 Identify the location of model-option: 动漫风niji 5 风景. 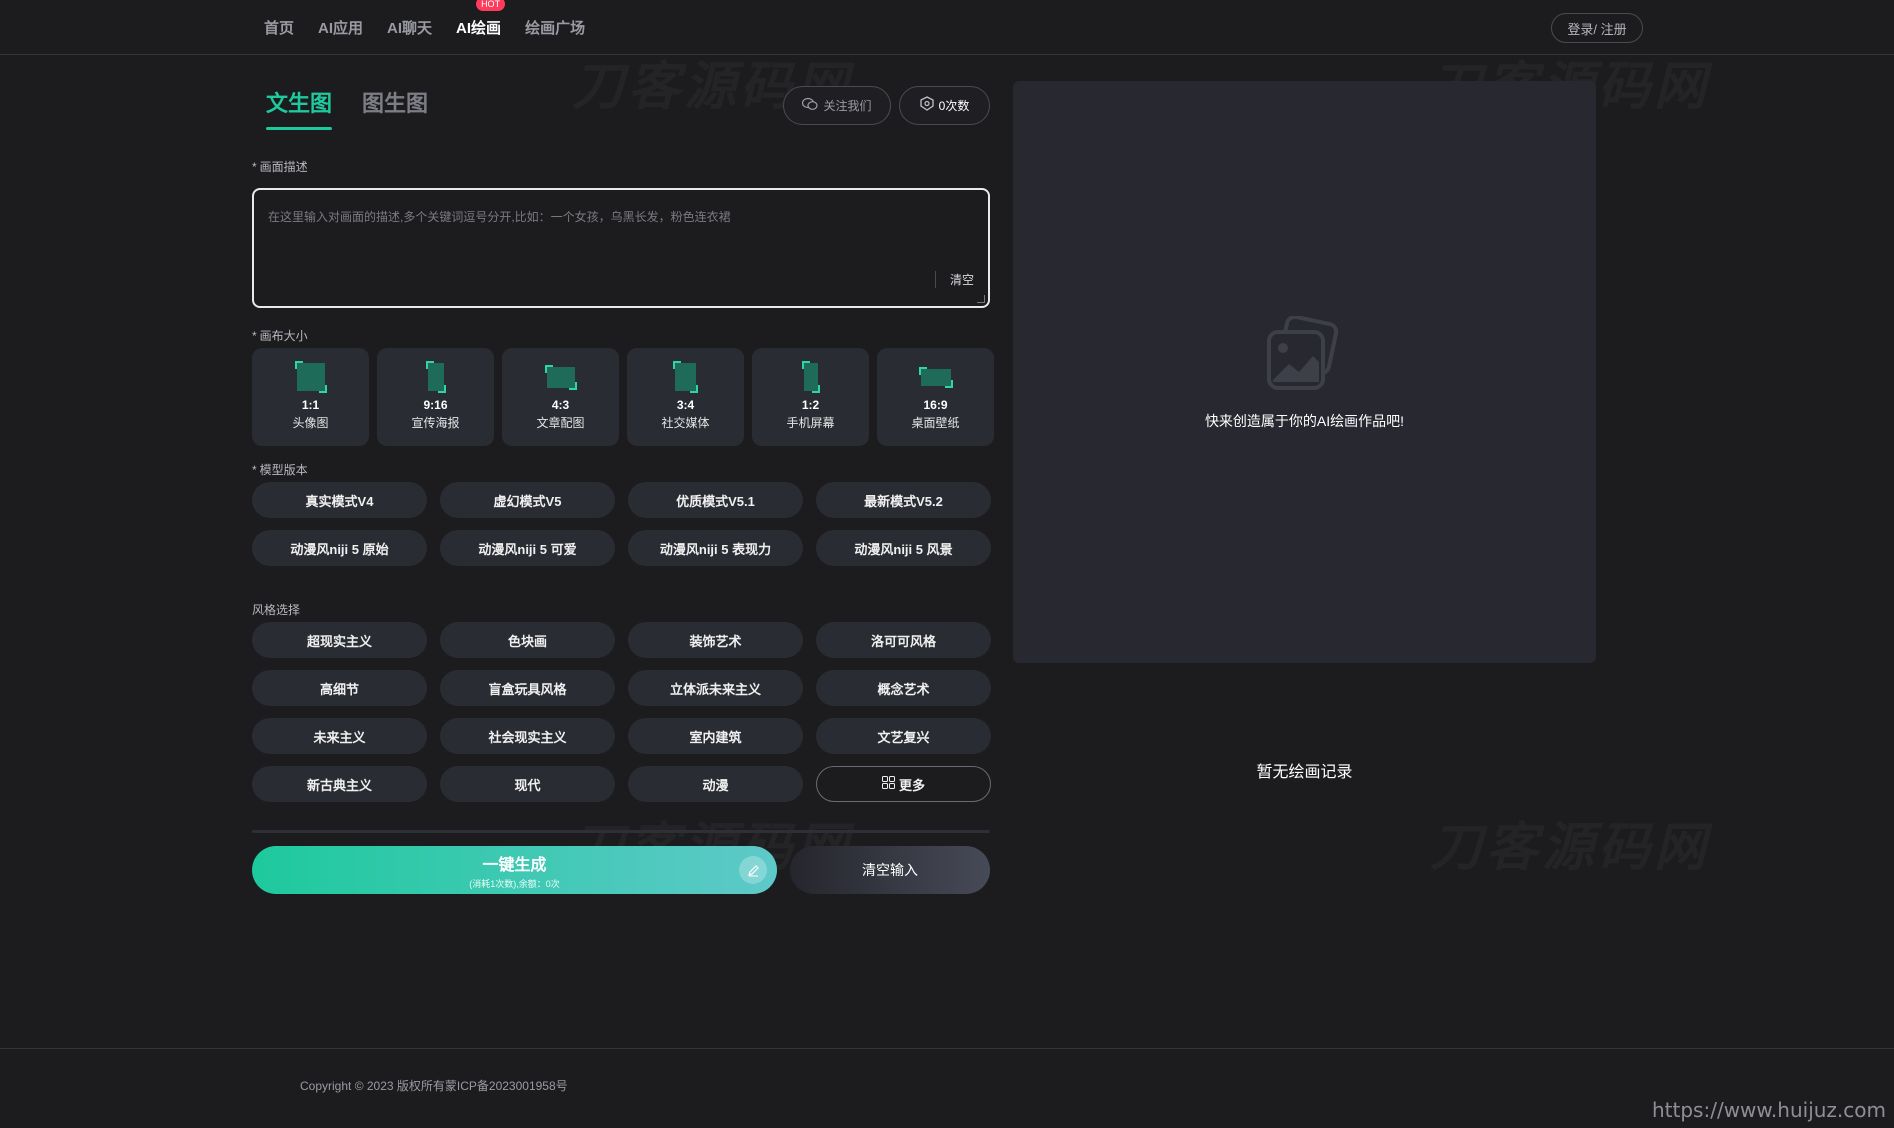
(903, 548).